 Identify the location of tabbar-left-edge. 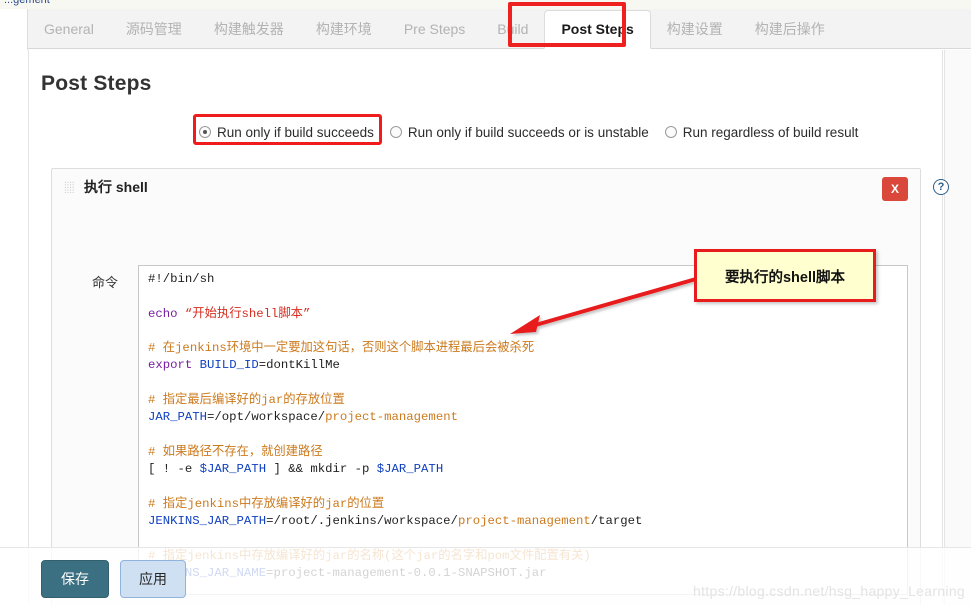
(14, 29).